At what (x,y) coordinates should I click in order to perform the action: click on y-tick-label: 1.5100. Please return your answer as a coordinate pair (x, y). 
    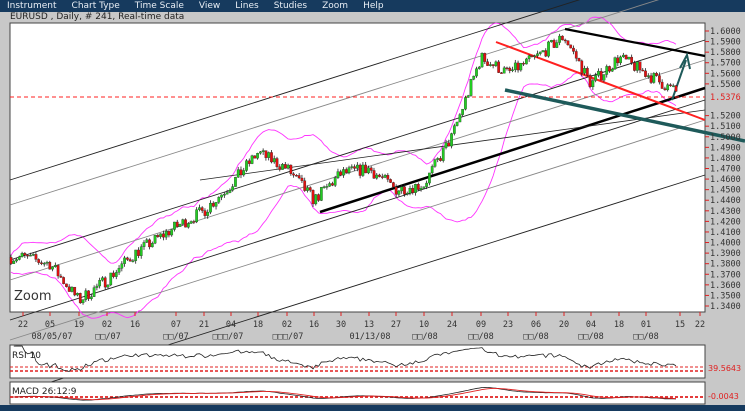
    Looking at the image, I should click on (725, 127).